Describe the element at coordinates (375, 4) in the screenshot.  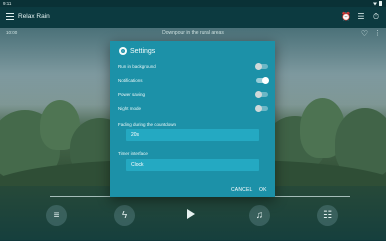
I see `wifi-icon` at that location.